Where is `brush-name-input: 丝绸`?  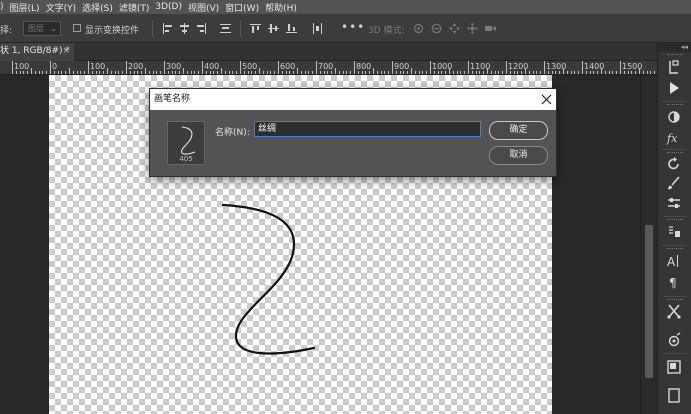
brush-name-input: 丝绸 is located at coordinates (367, 129).